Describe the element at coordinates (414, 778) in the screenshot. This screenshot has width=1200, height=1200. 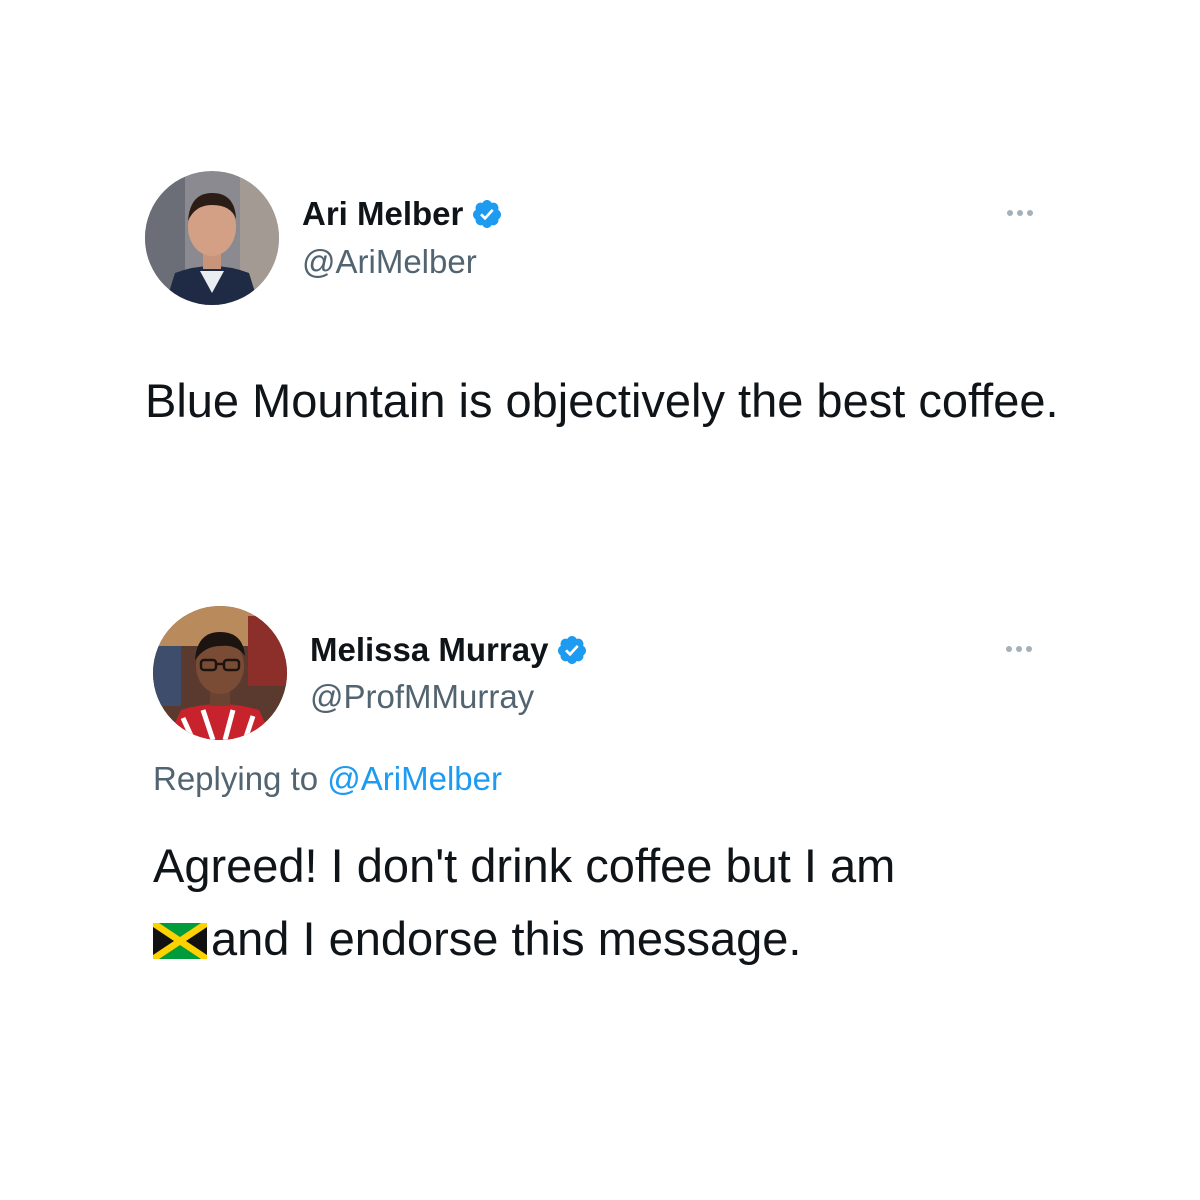
I see `replying-to-handle-link: @AriMelber` at that location.